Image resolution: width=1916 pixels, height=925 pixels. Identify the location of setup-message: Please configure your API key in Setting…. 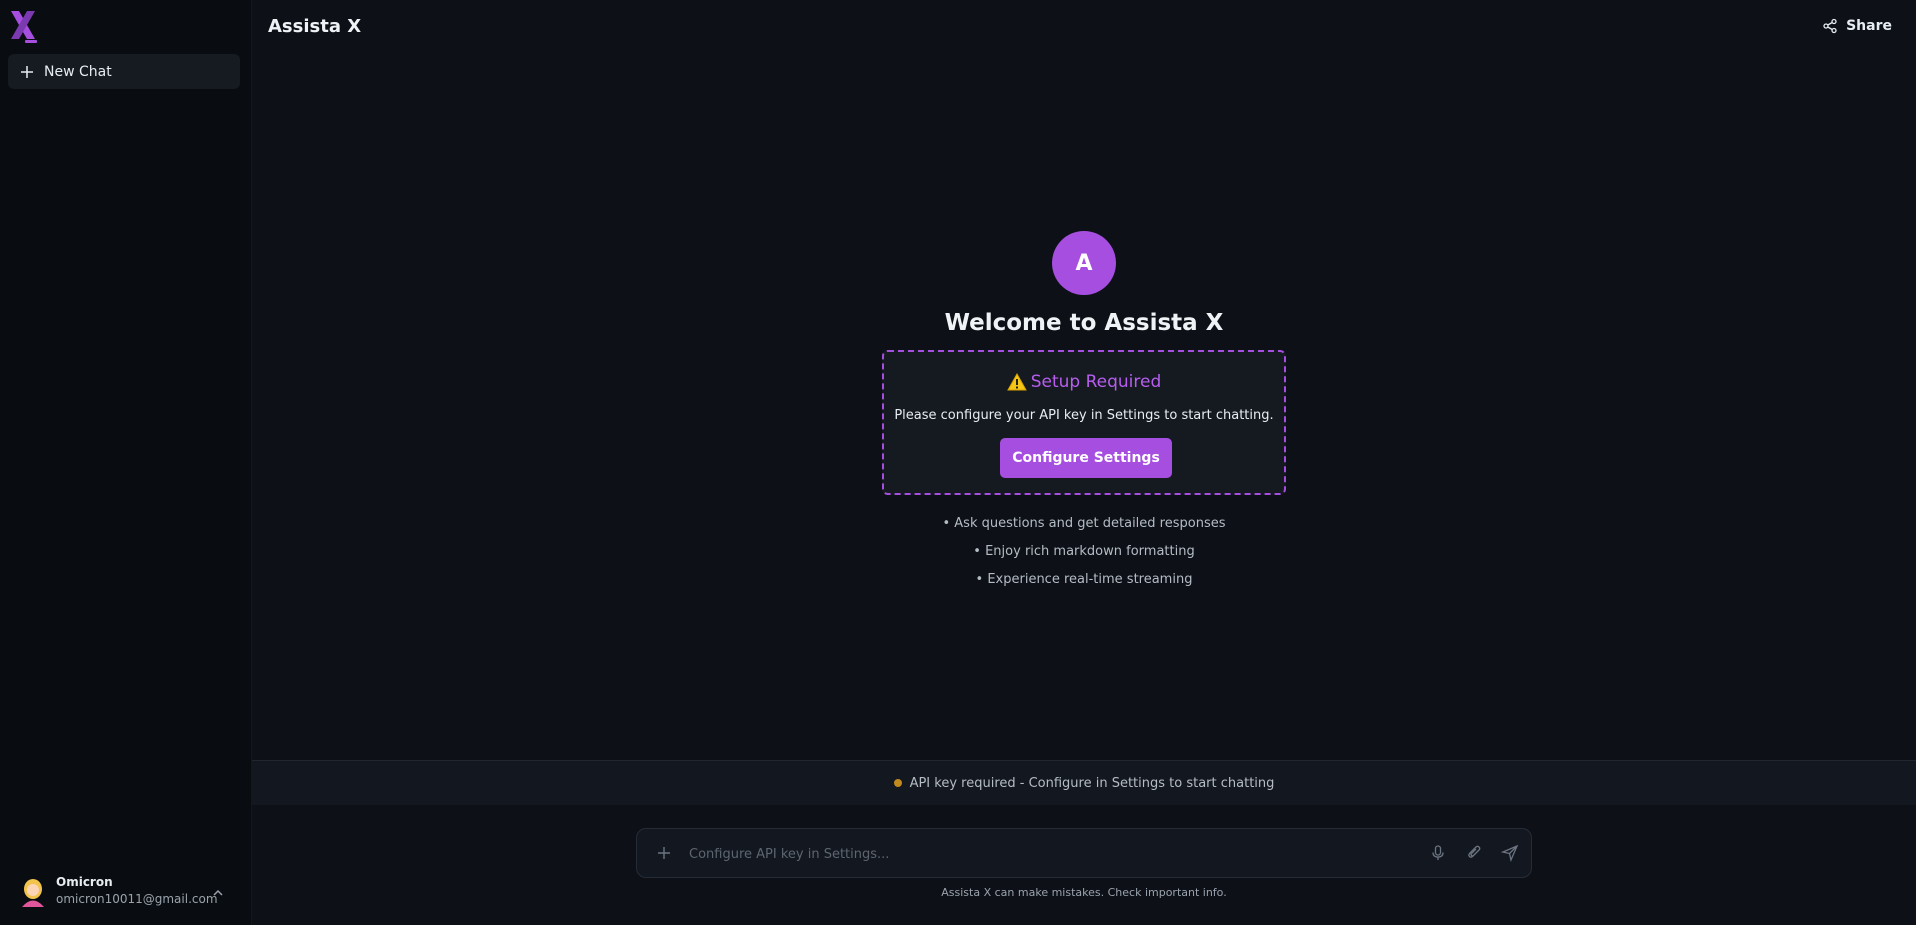
(1084, 415).